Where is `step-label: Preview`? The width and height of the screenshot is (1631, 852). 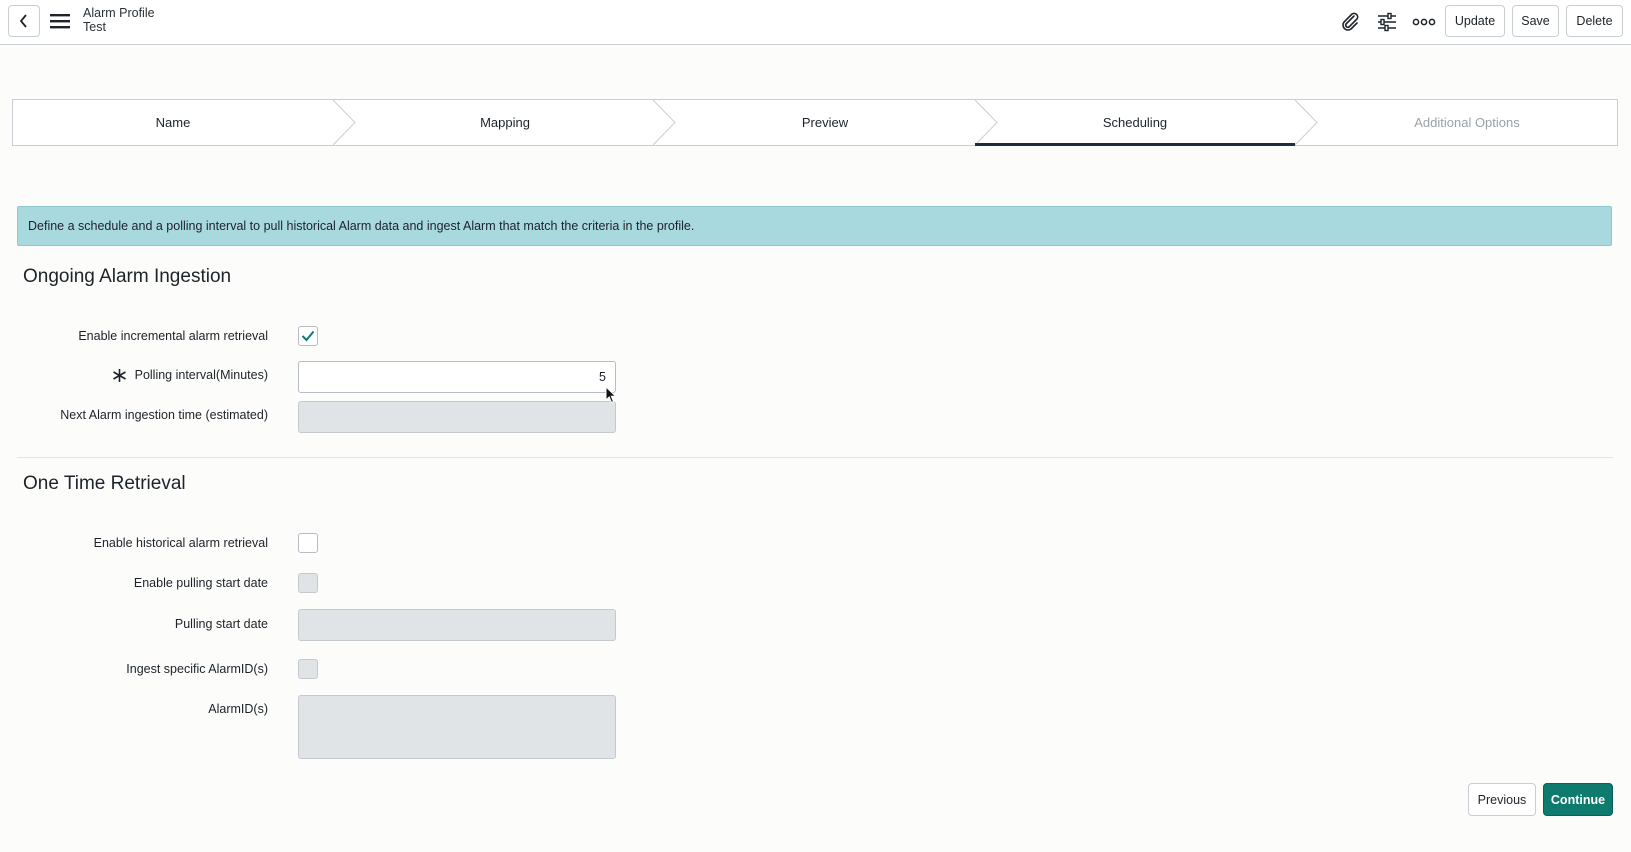
step-label: Preview is located at coordinates (825, 122).